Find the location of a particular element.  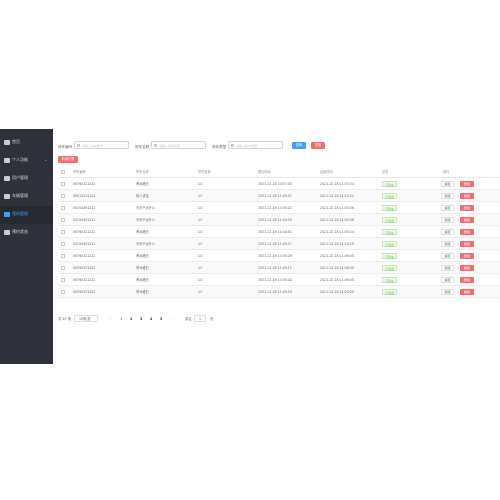

cell-end: 2021-12-18 11:06:45 is located at coordinates (337, 280).